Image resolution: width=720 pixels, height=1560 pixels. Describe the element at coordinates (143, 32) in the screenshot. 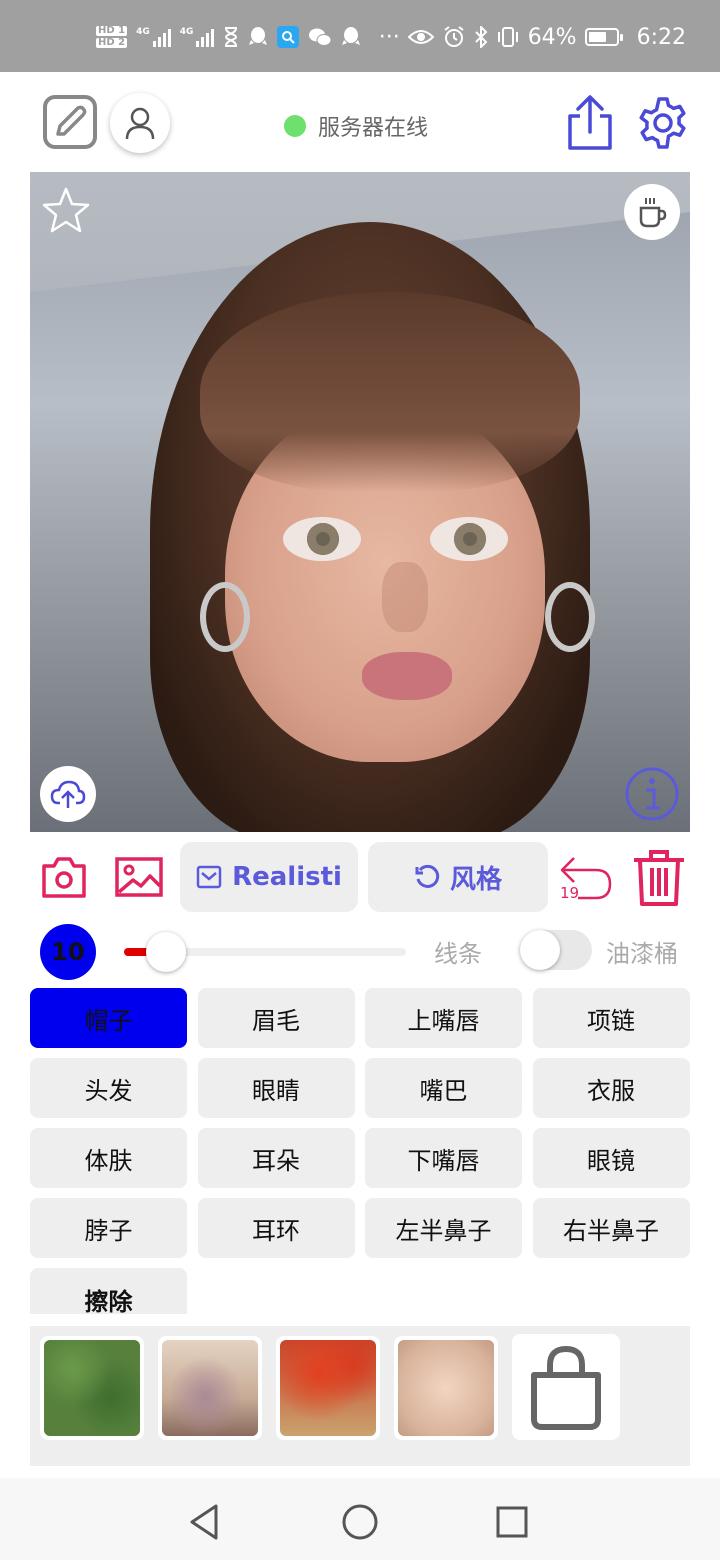

I see `network1-label: 4G` at that location.